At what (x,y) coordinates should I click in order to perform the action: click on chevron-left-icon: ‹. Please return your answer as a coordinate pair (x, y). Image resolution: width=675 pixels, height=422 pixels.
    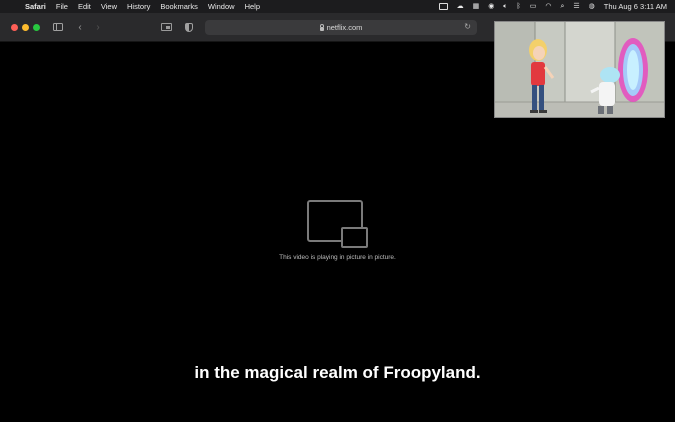
    Looking at the image, I should click on (80, 27).